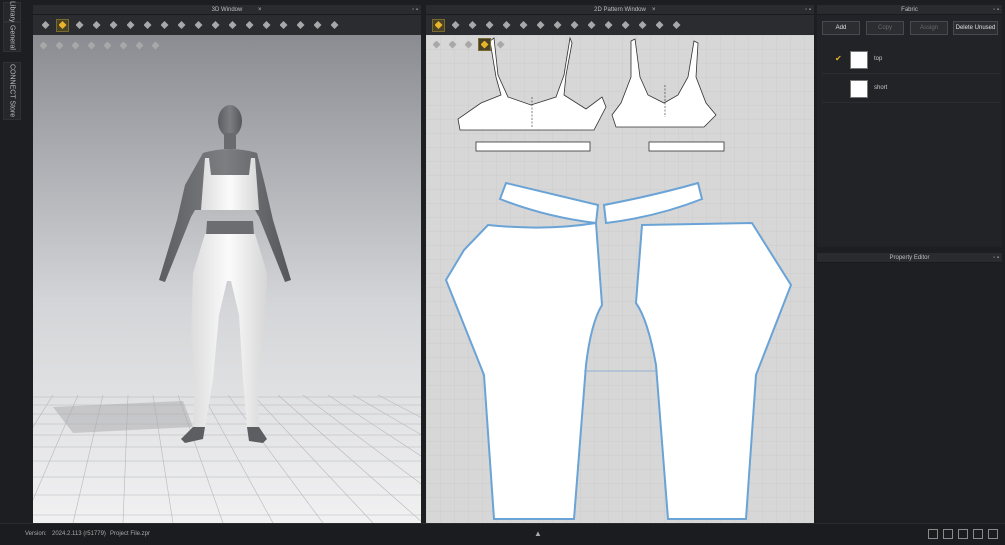 The height and width of the screenshot is (545, 1005). What do you see at coordinates (500, 44) in the screenshot?
I see `stamp-display-icon` at bounding box center [500, 44].